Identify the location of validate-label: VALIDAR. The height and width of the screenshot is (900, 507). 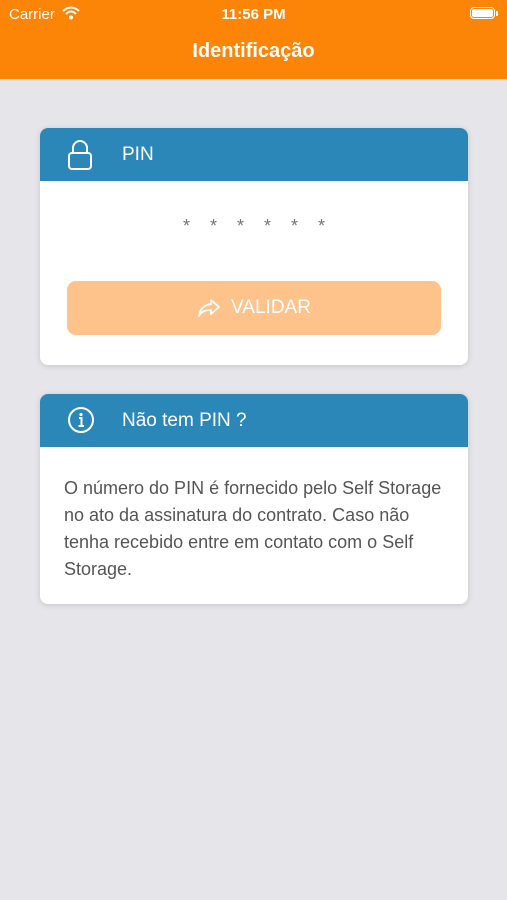
(271, 307).